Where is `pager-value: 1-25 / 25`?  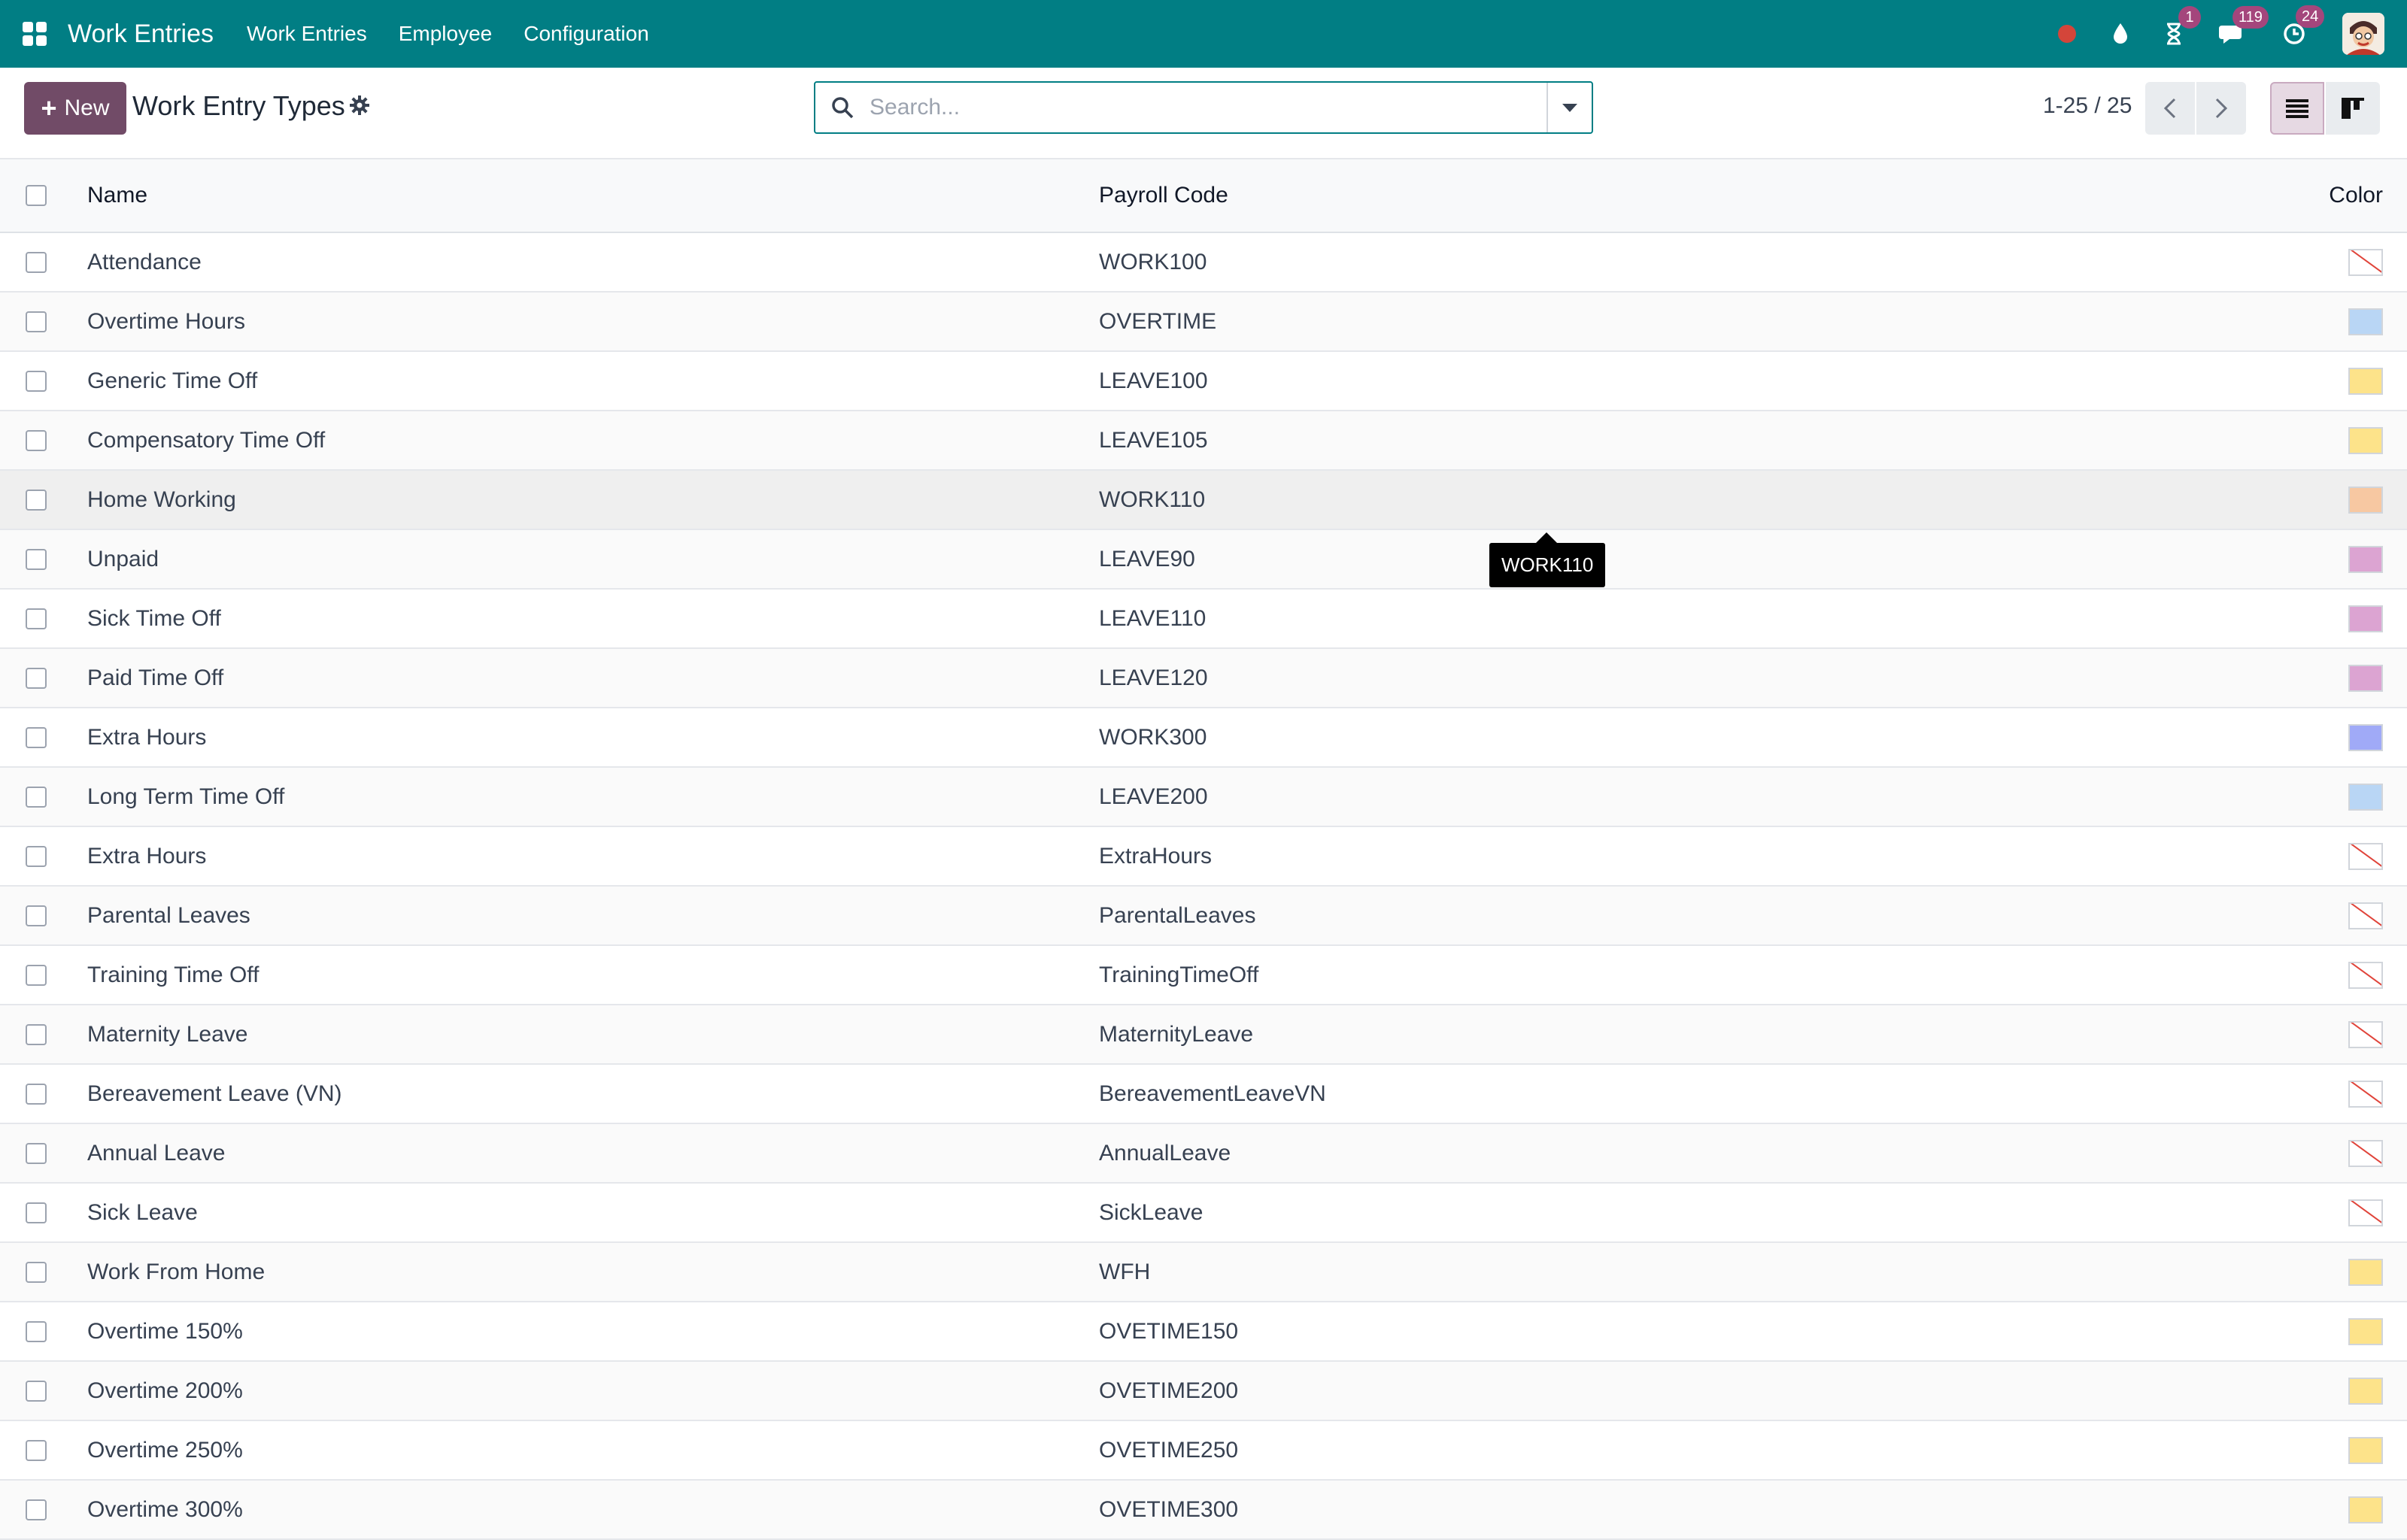
pager-value: 1-25 / 25 is located at coordinates (2087, 106).